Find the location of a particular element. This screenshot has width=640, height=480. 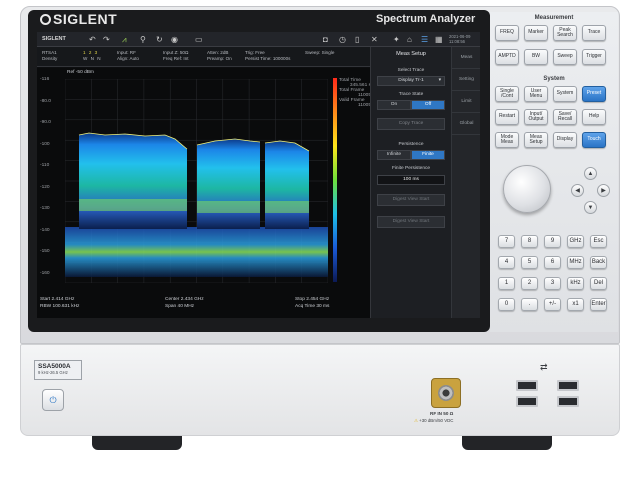

system-key: System is located at coordinates (565, 94).